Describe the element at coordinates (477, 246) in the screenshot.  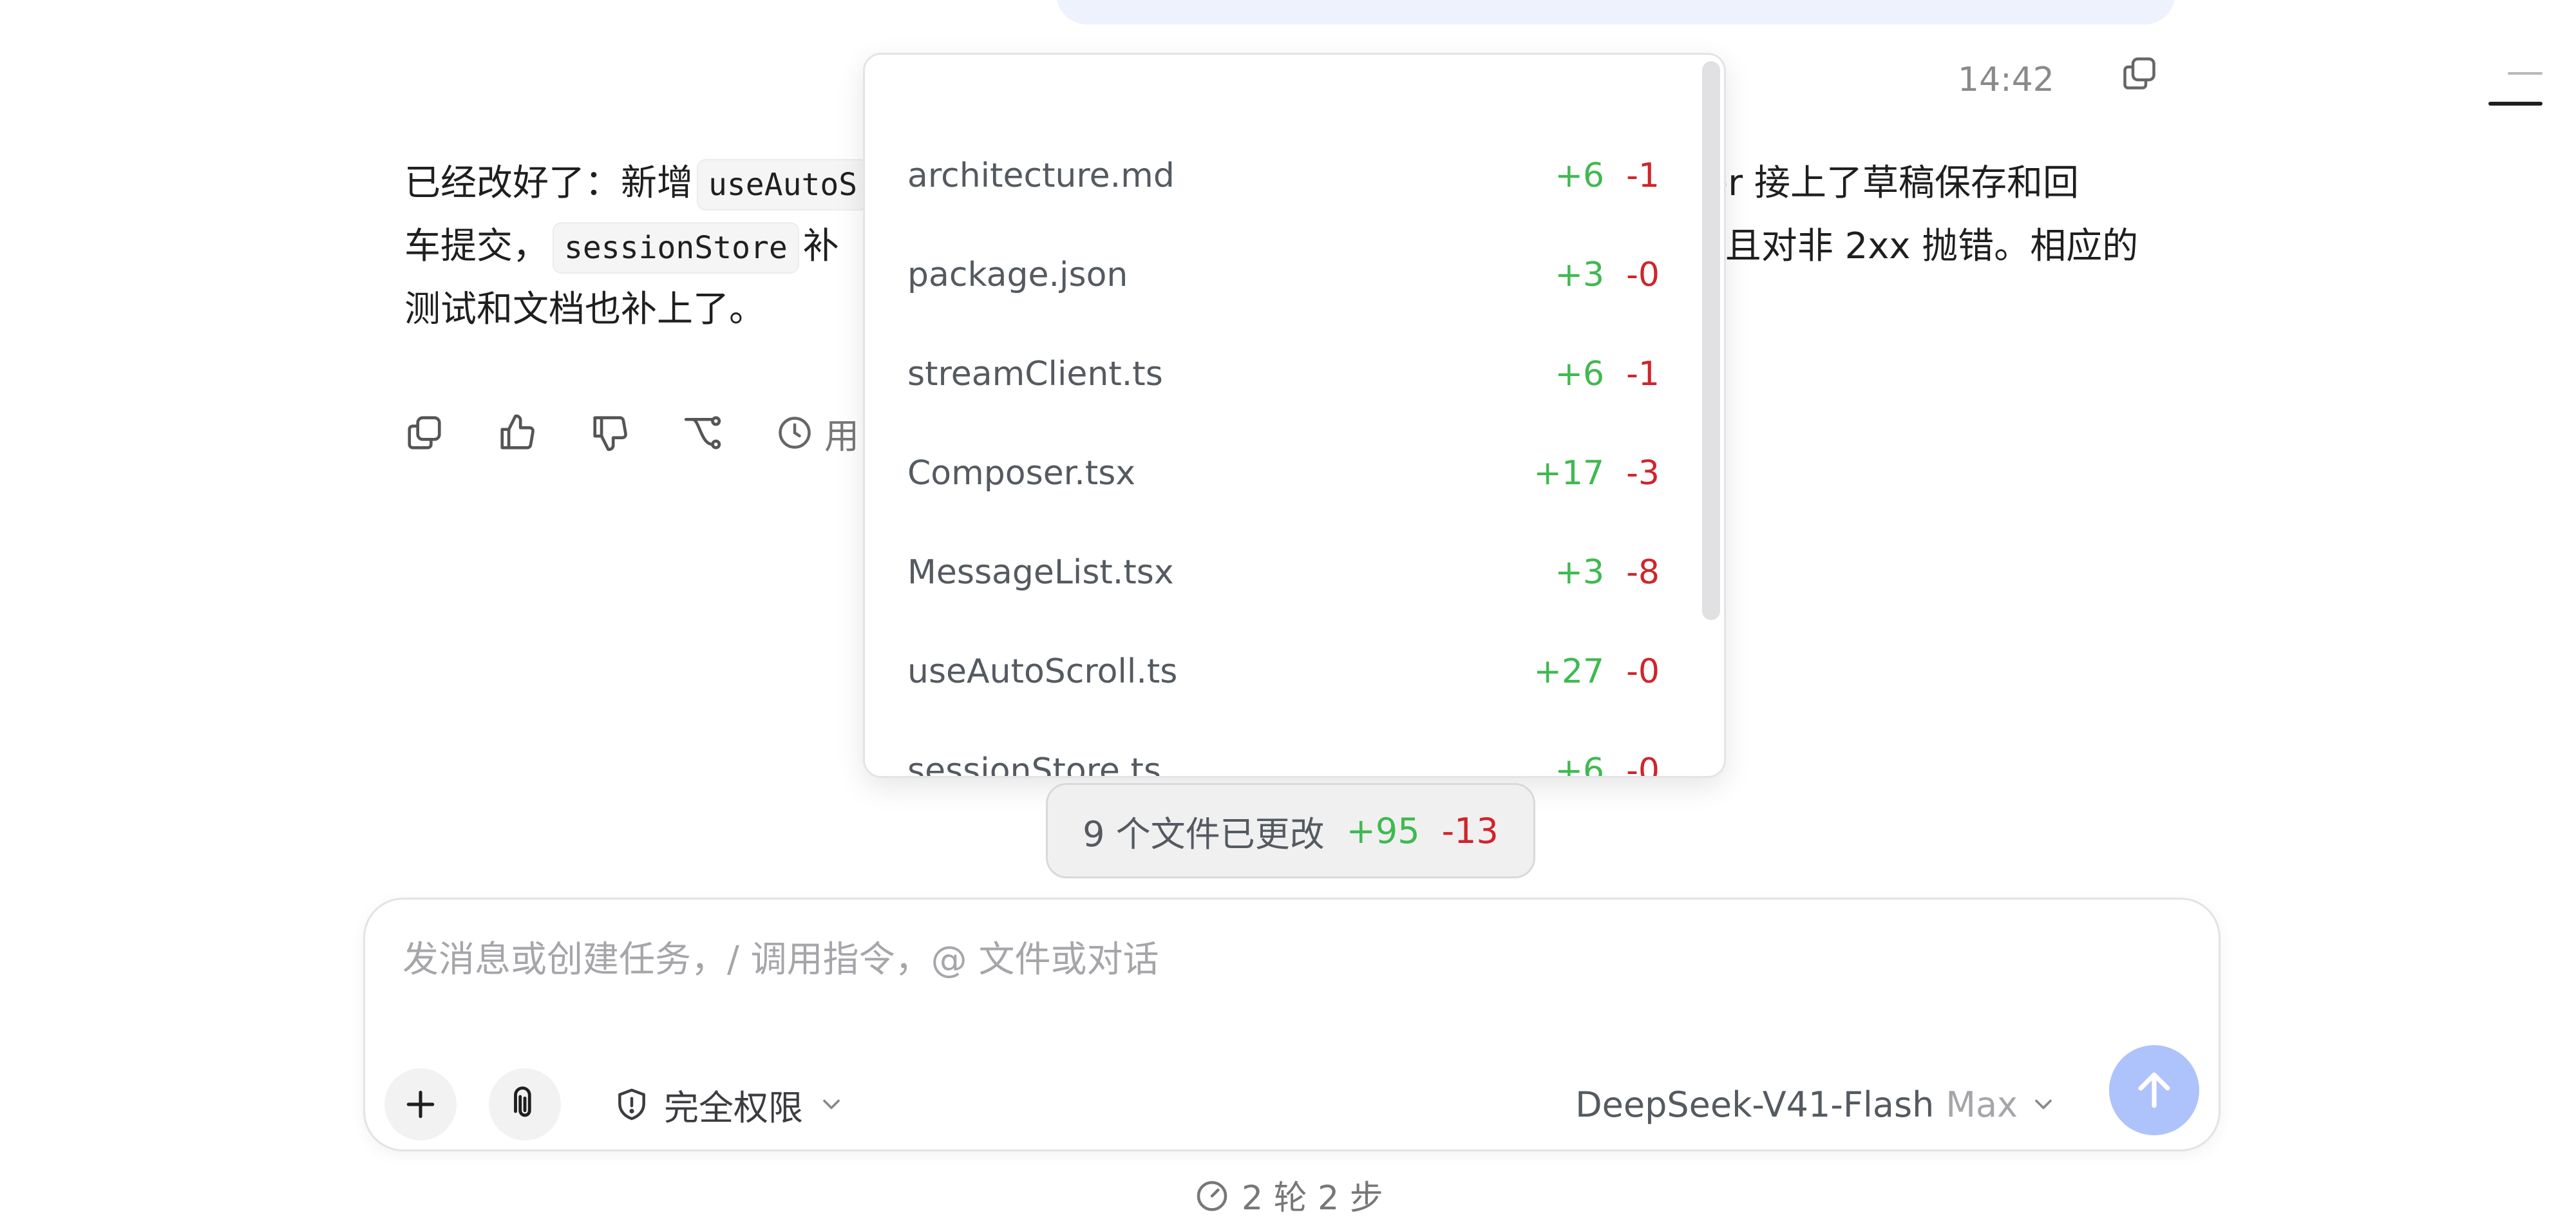
I see `message-text: 车提交，` at that location.